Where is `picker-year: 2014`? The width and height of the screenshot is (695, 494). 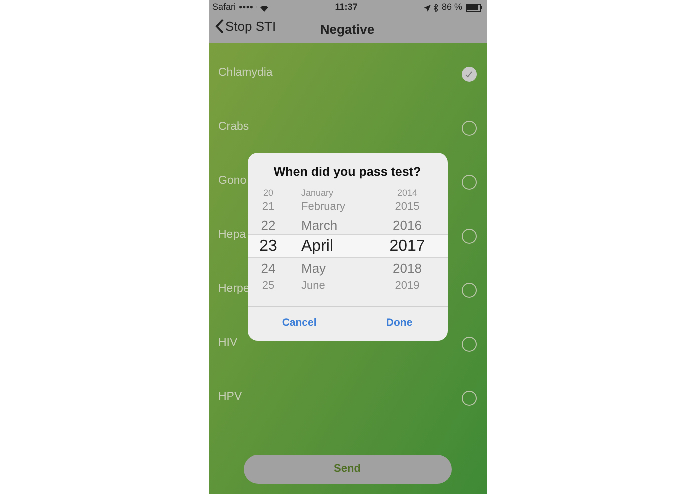 picker-year: 2014 is located at coordinates (407, 193).